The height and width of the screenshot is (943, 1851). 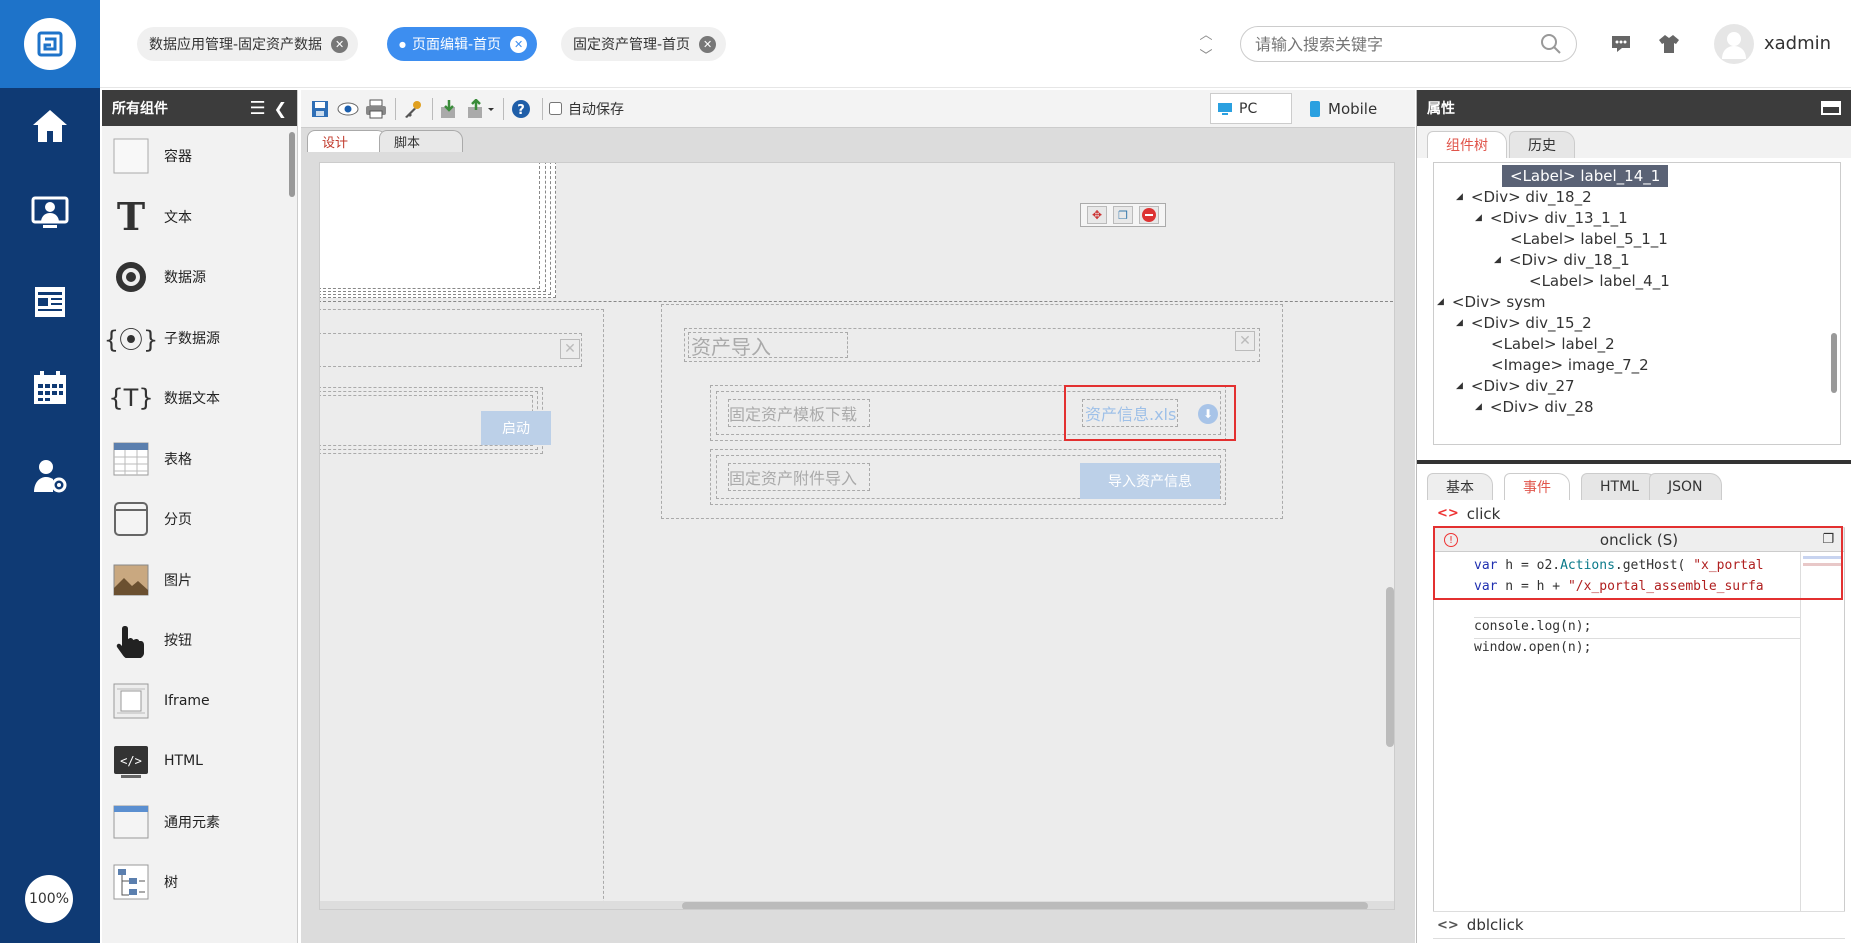 I want to click on tree-node: ◢ <Div> div_15_2, so click(x=1524, y=323).